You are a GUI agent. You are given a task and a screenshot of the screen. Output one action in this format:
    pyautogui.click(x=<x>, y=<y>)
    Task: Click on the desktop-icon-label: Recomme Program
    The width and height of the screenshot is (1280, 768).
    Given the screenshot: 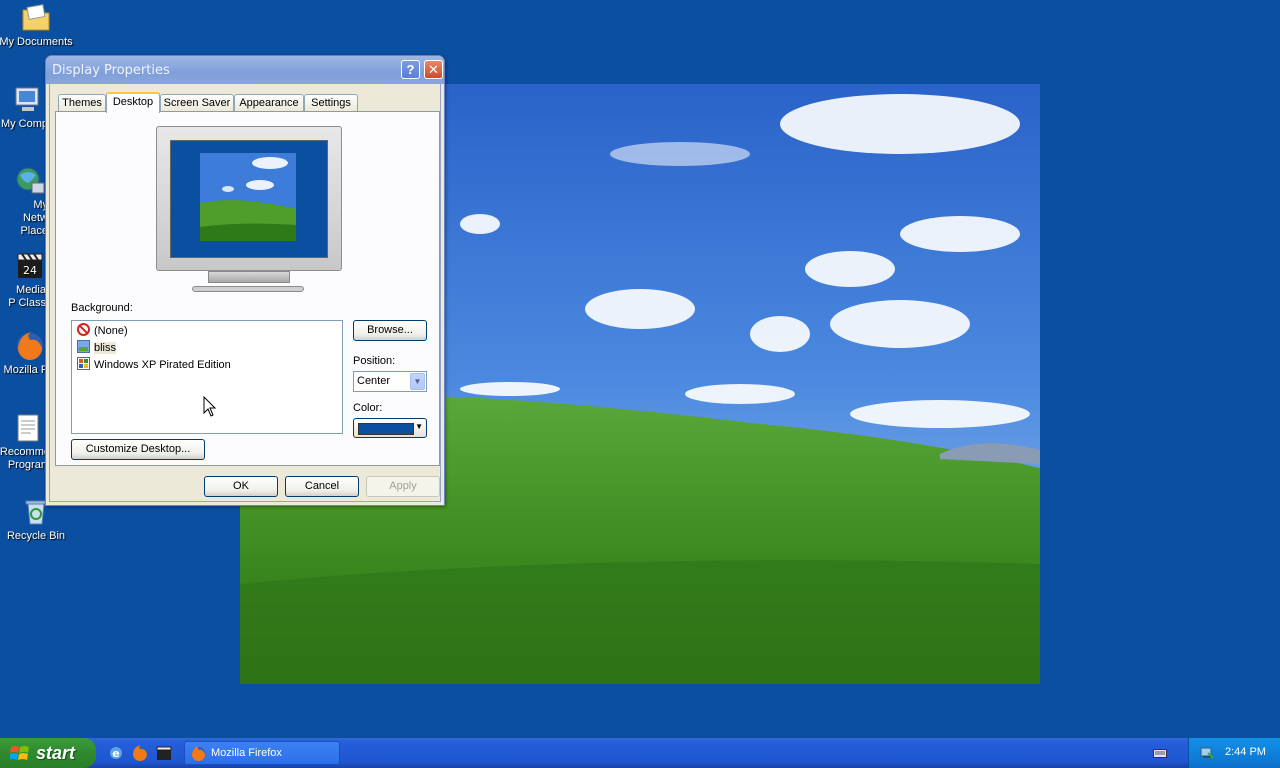 What is the action you would take?
    pyautogui.click(x=25, y=458)
    